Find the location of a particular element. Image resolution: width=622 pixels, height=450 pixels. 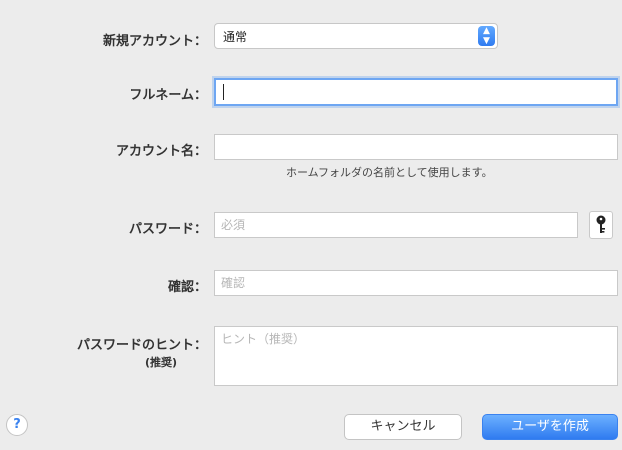

password-placeholder: 必須 is located at coordinates (233, 225).